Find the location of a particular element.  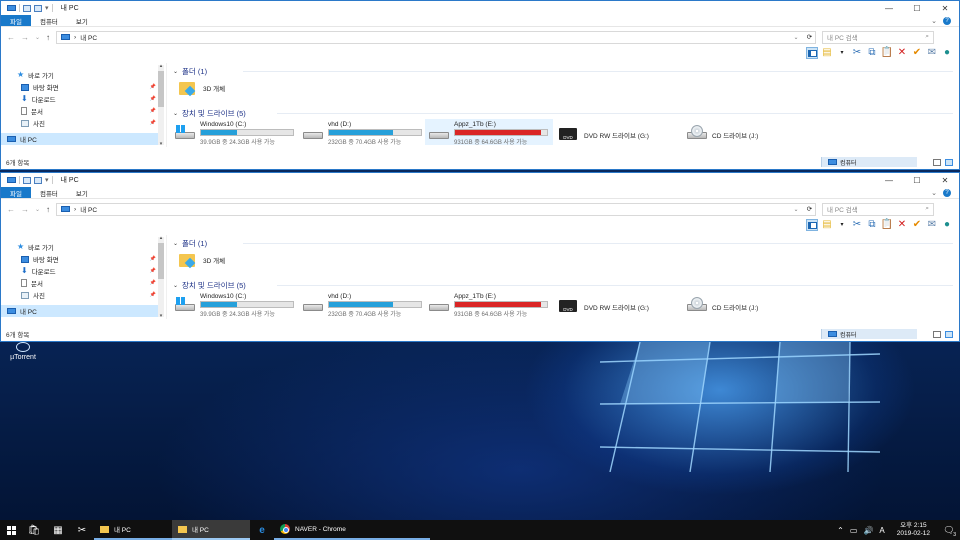

search-input: 내 PC 검색 ⌕ is located at coordinates (878, 209).